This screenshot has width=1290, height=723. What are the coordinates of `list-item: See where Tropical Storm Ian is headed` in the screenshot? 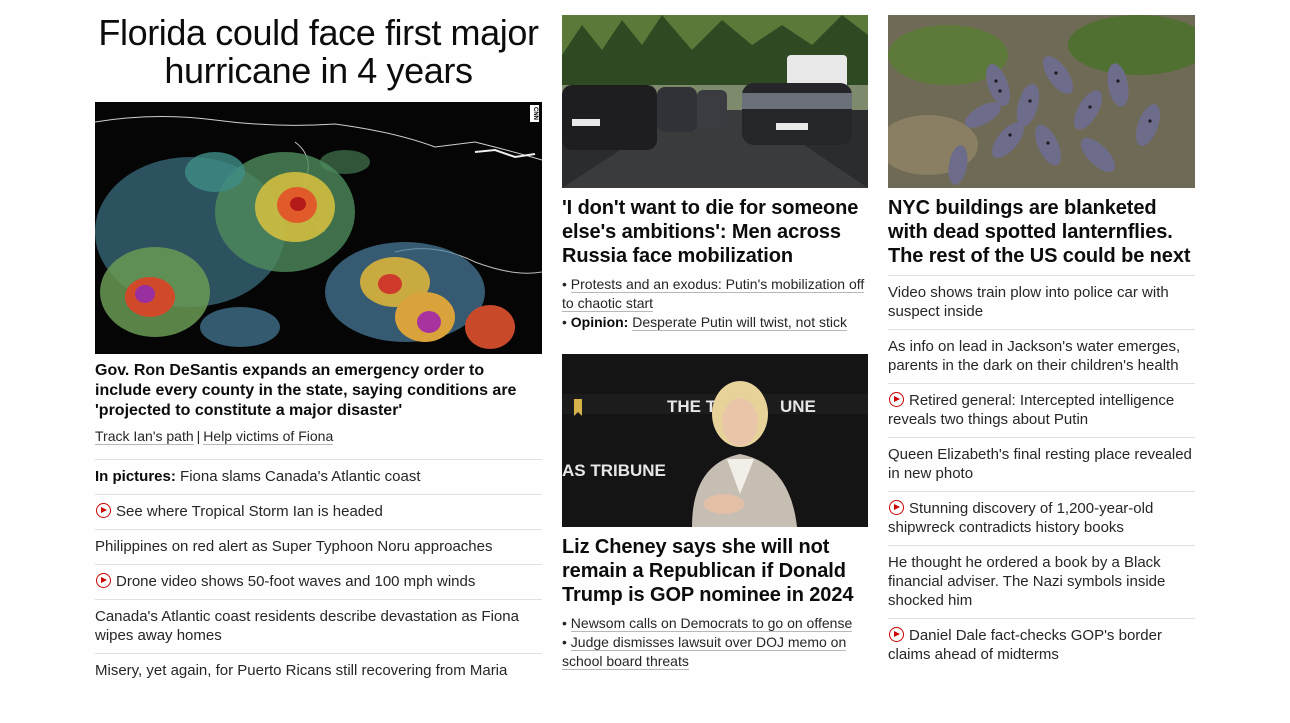 It's located at (318, 512).